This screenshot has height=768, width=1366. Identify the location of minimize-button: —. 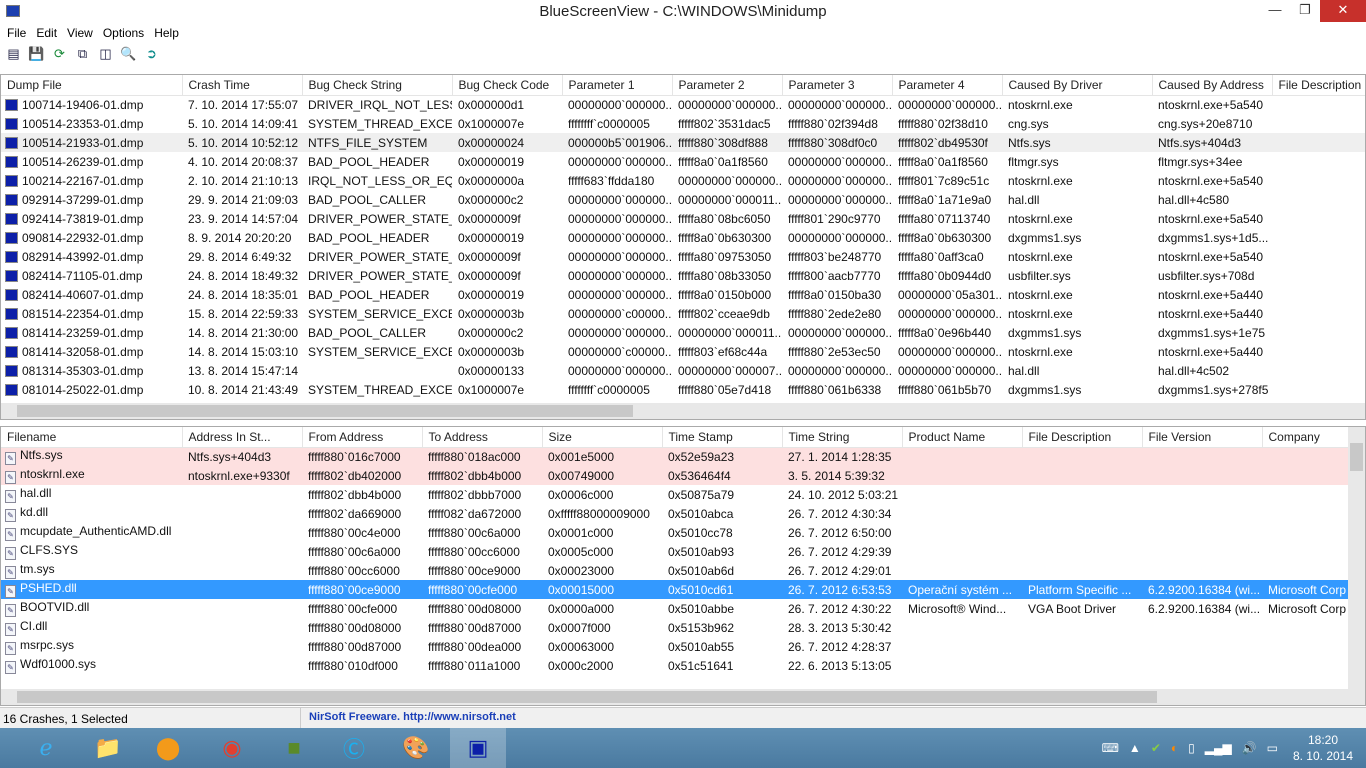
(1275, 11).